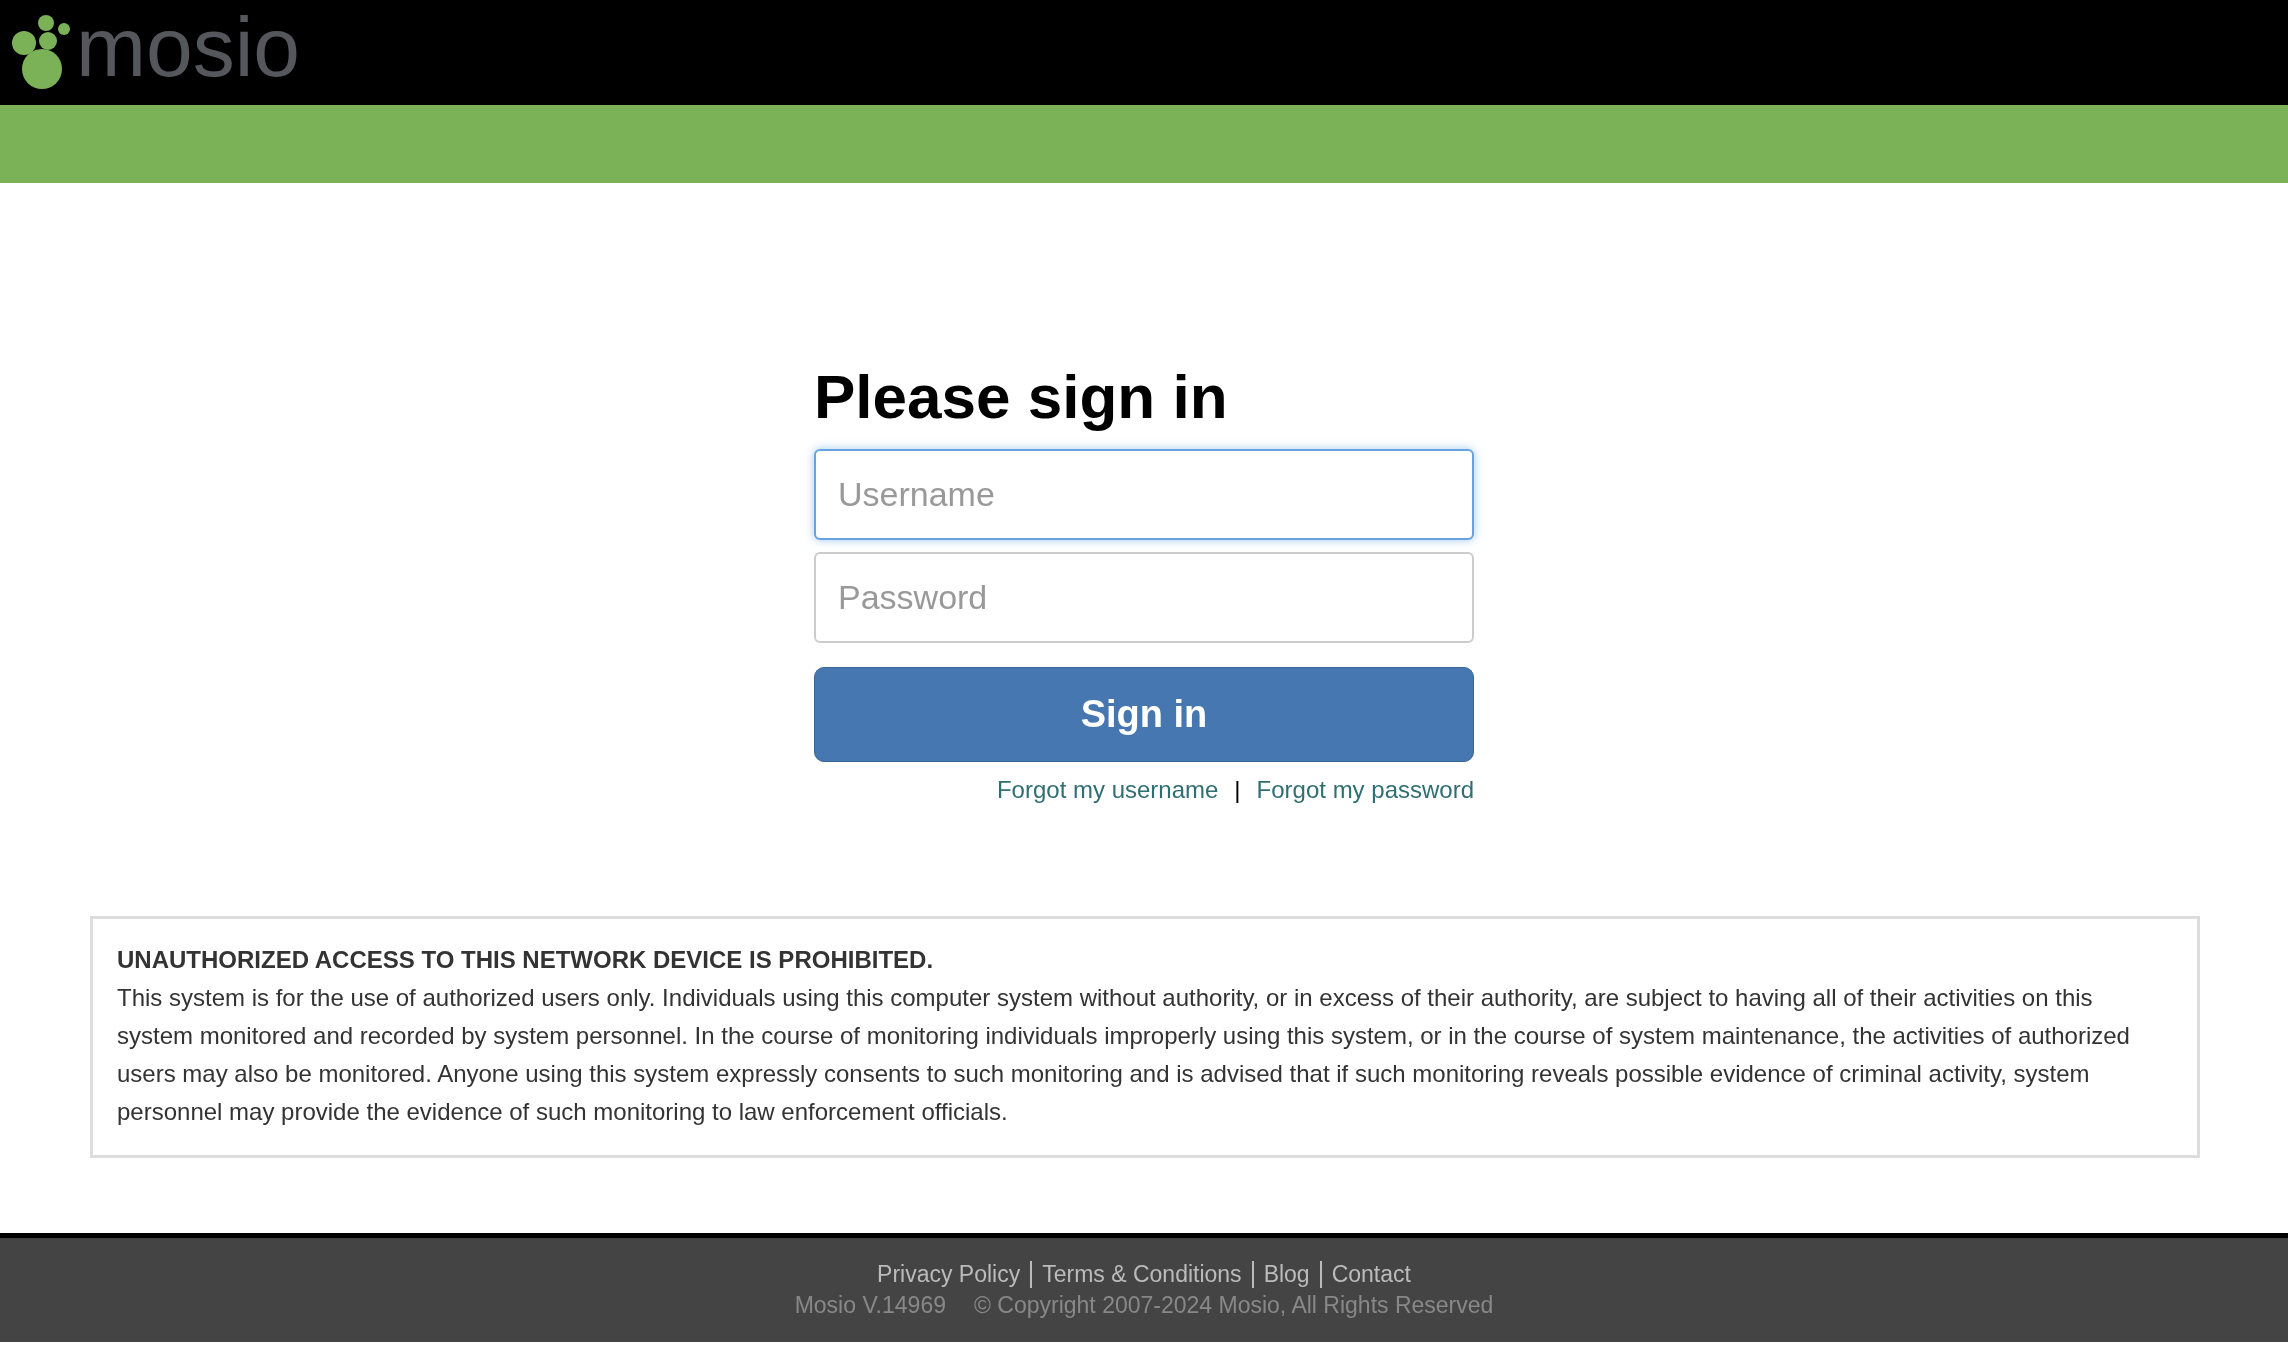 The image size is (2288, 1360). Describe the element at coordinates (1144, 715) in the screenshot. I see `sign-in-button: Sign in` at that location.